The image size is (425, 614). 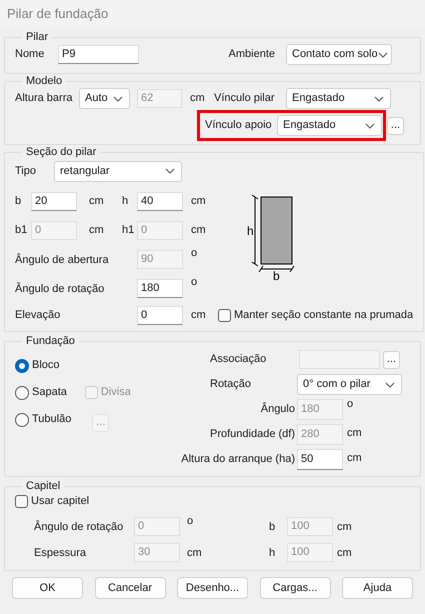 What do you see at coordinates (30, 54) in the screenshot?
I see `field-label: Nome` at bounding box center [30, 54].